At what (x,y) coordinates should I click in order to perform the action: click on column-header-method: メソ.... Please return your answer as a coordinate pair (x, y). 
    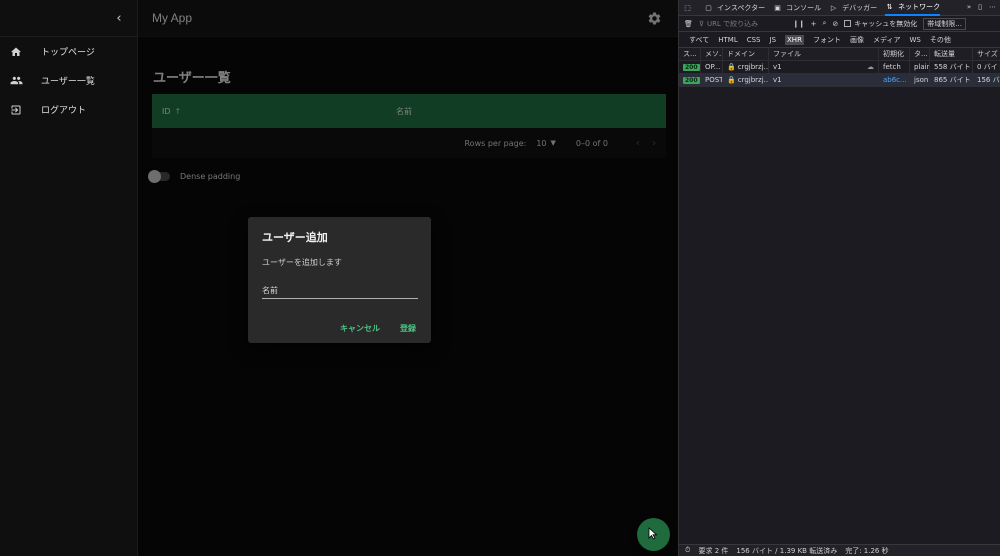
    Looking at the image, I should click on (712, 54).